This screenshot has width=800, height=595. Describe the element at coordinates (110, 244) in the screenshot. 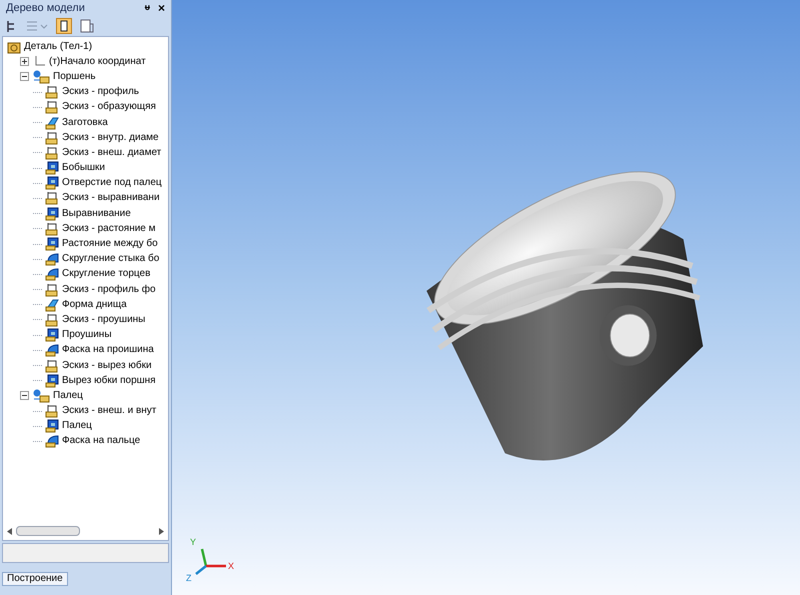

I see `tree-item: Растояние между бо` at that location.